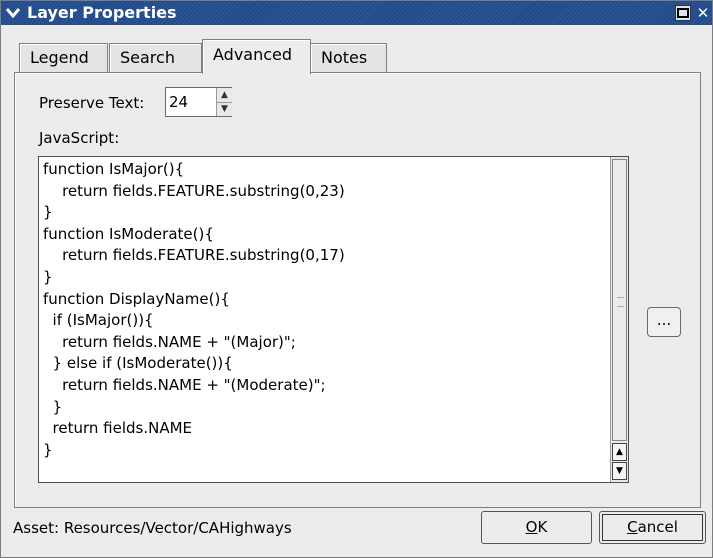  Describe the element at coordinates (632, 527) in the screenshot. I see `cancel-mnemonic: C` at that location.